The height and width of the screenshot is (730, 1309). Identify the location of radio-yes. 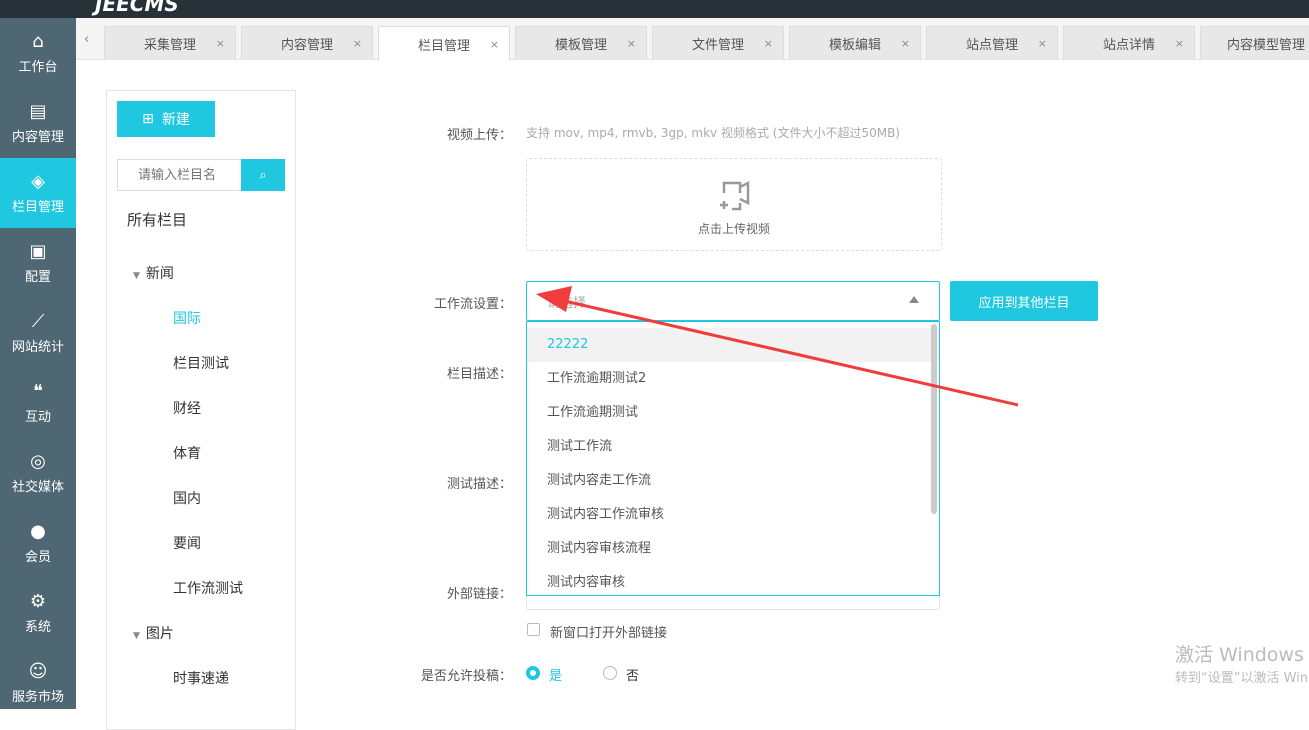
(533, 673).